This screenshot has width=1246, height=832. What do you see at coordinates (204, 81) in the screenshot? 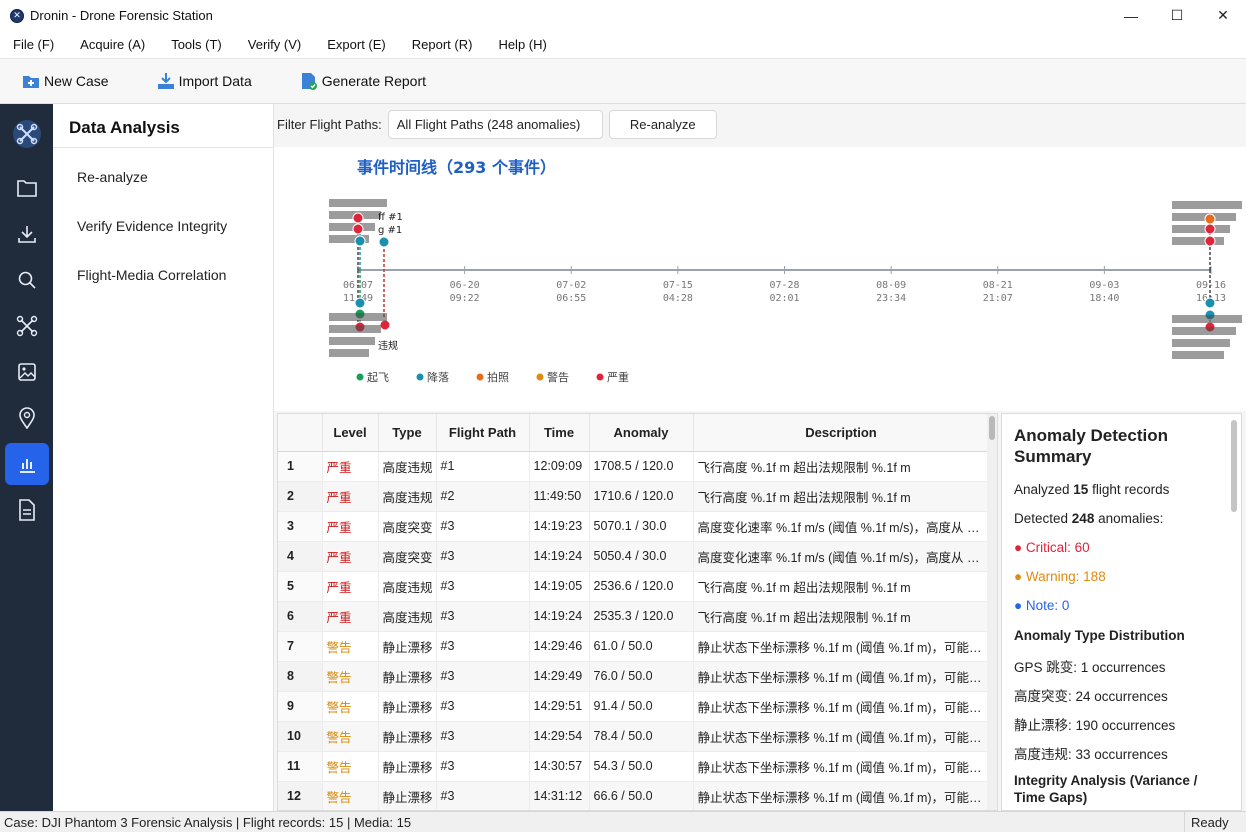
I see `import-data-button: Import Data` at bounding box center [204, 81].